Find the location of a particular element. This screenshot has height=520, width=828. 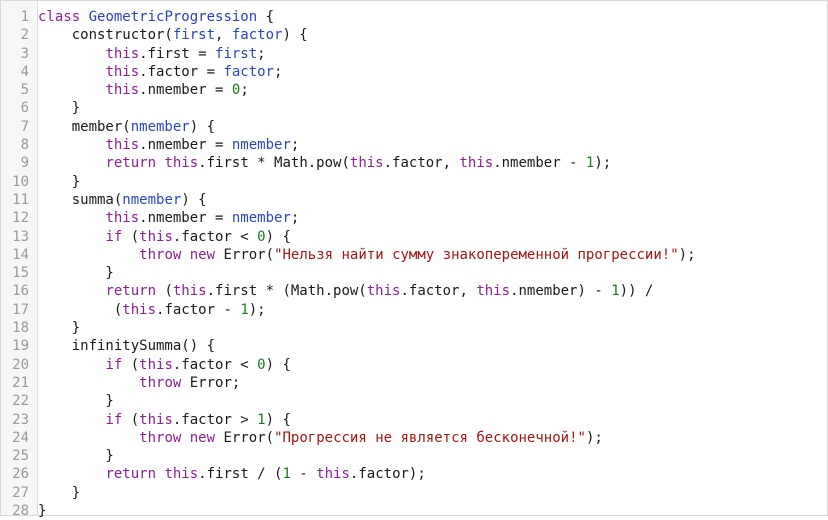

code-token-txt: .factor < is located at coordinates (215, 236).